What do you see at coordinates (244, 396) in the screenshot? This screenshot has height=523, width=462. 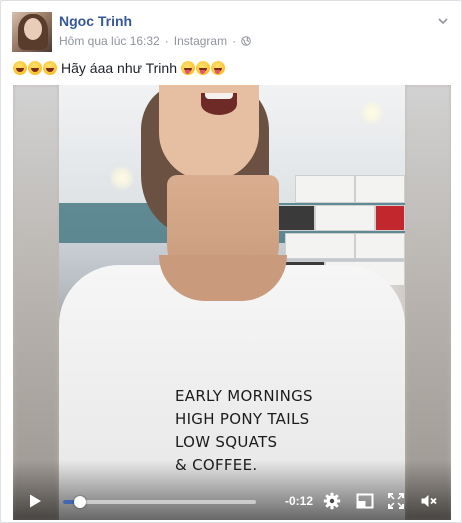 I see `tshirt-line: EARLY MORNINGS` at bounding box center [244, 396].